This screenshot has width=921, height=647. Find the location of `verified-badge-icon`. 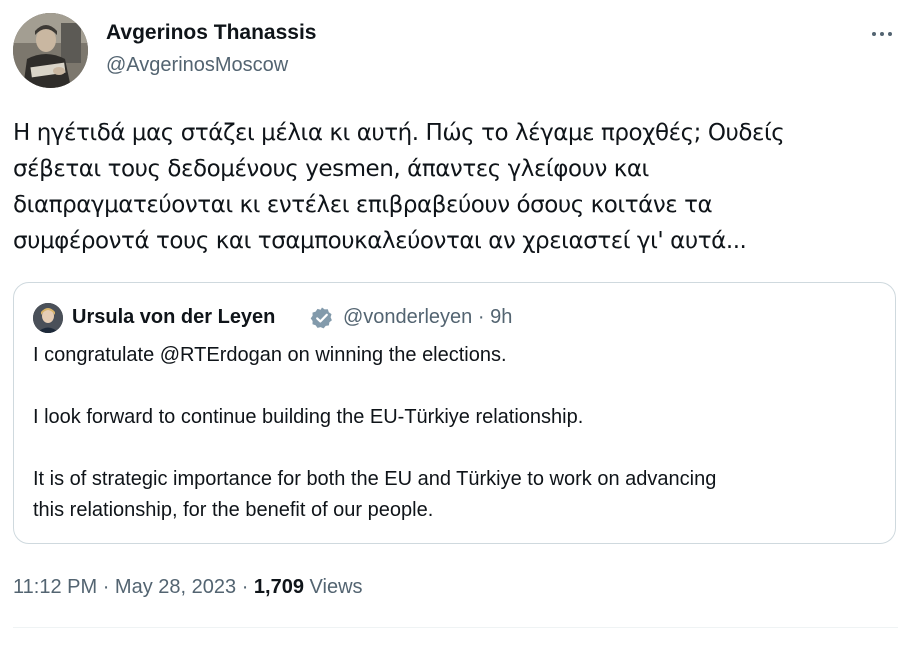

verified-badge-icon is located at coordinates (322, 318).